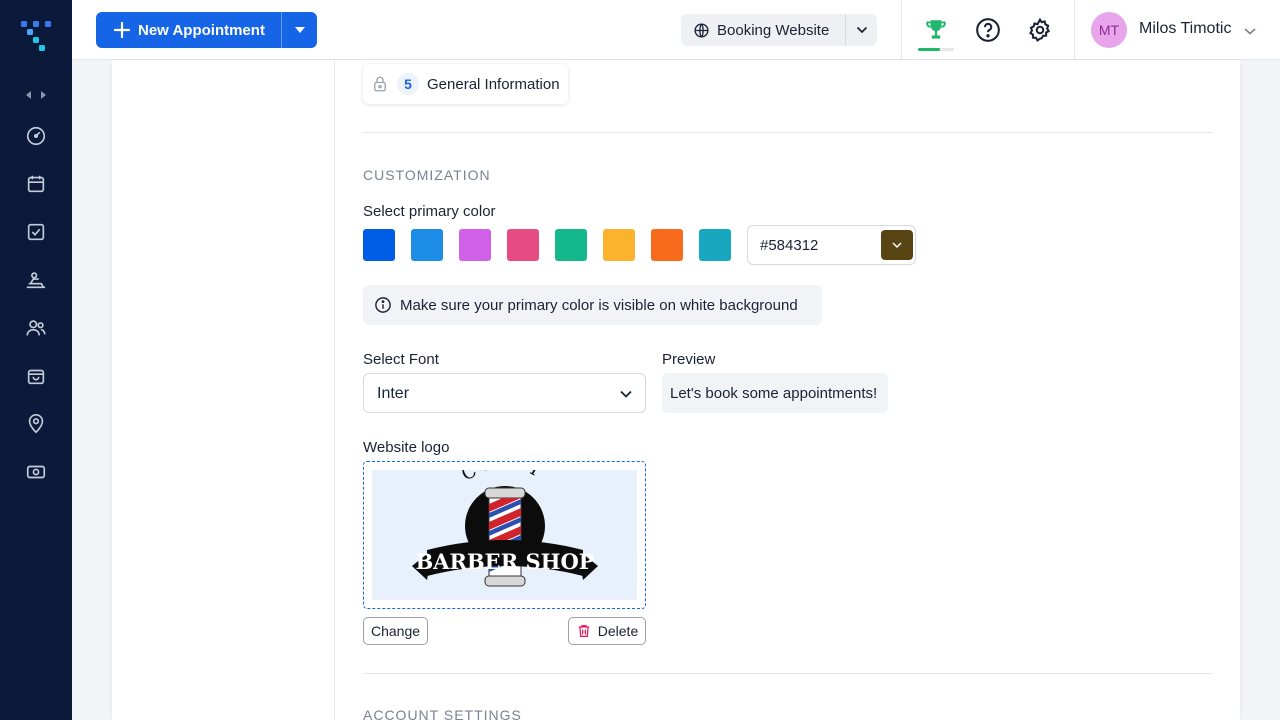 The image size is (1280, 720). I want to click on new-appointment-dropdown-button, so click(299, 30).